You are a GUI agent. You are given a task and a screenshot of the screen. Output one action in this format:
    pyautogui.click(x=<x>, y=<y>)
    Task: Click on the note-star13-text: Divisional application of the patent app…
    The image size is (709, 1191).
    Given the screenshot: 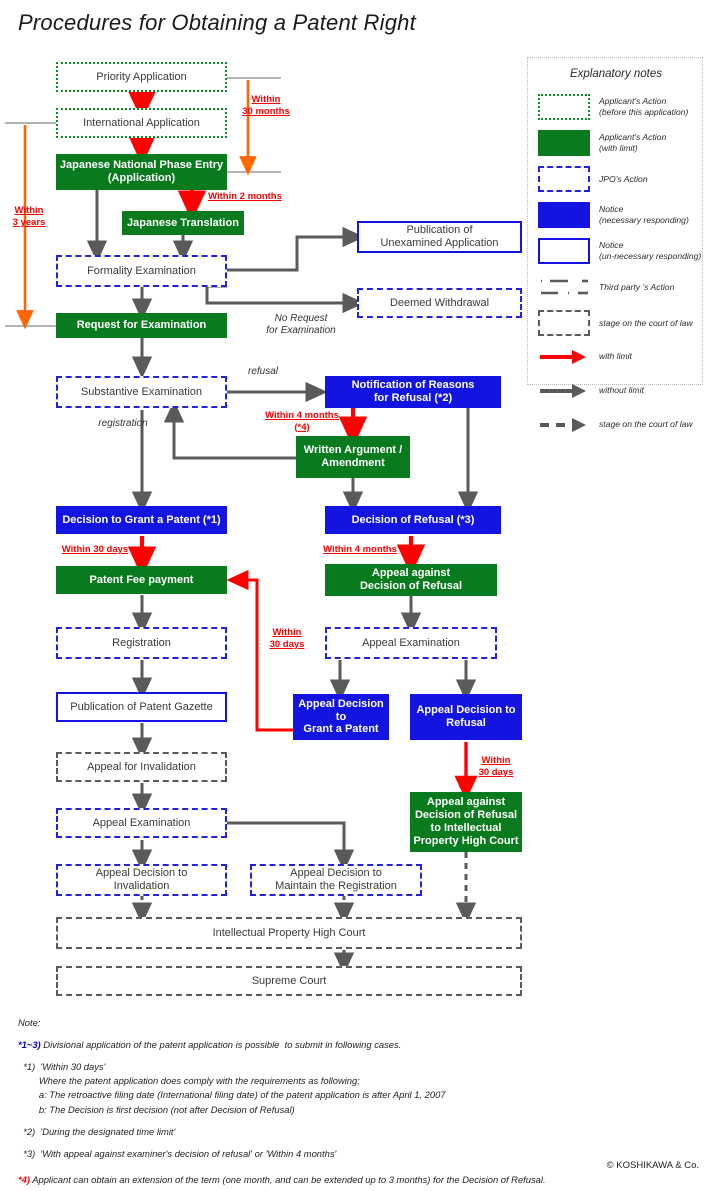 What is the action you would take?
    pyautogui.click(x=221, y=1045)
    